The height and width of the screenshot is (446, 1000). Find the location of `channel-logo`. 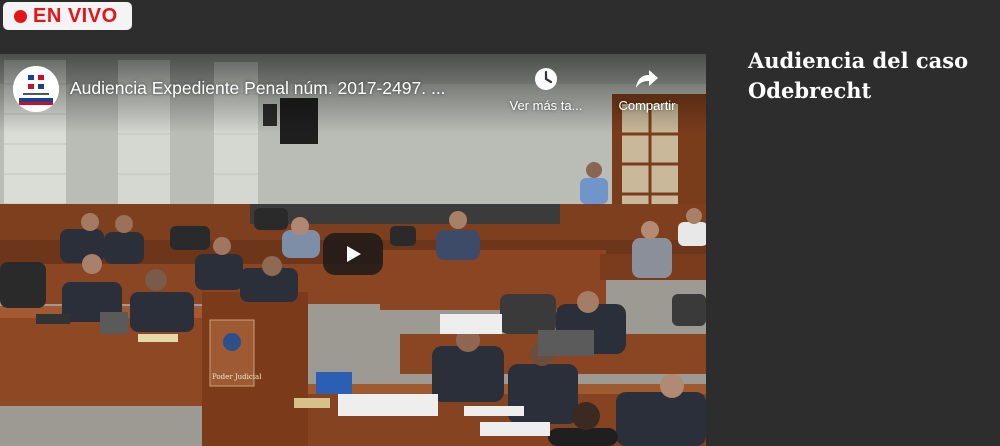

channel-logo is located at coordinates (36, 89).